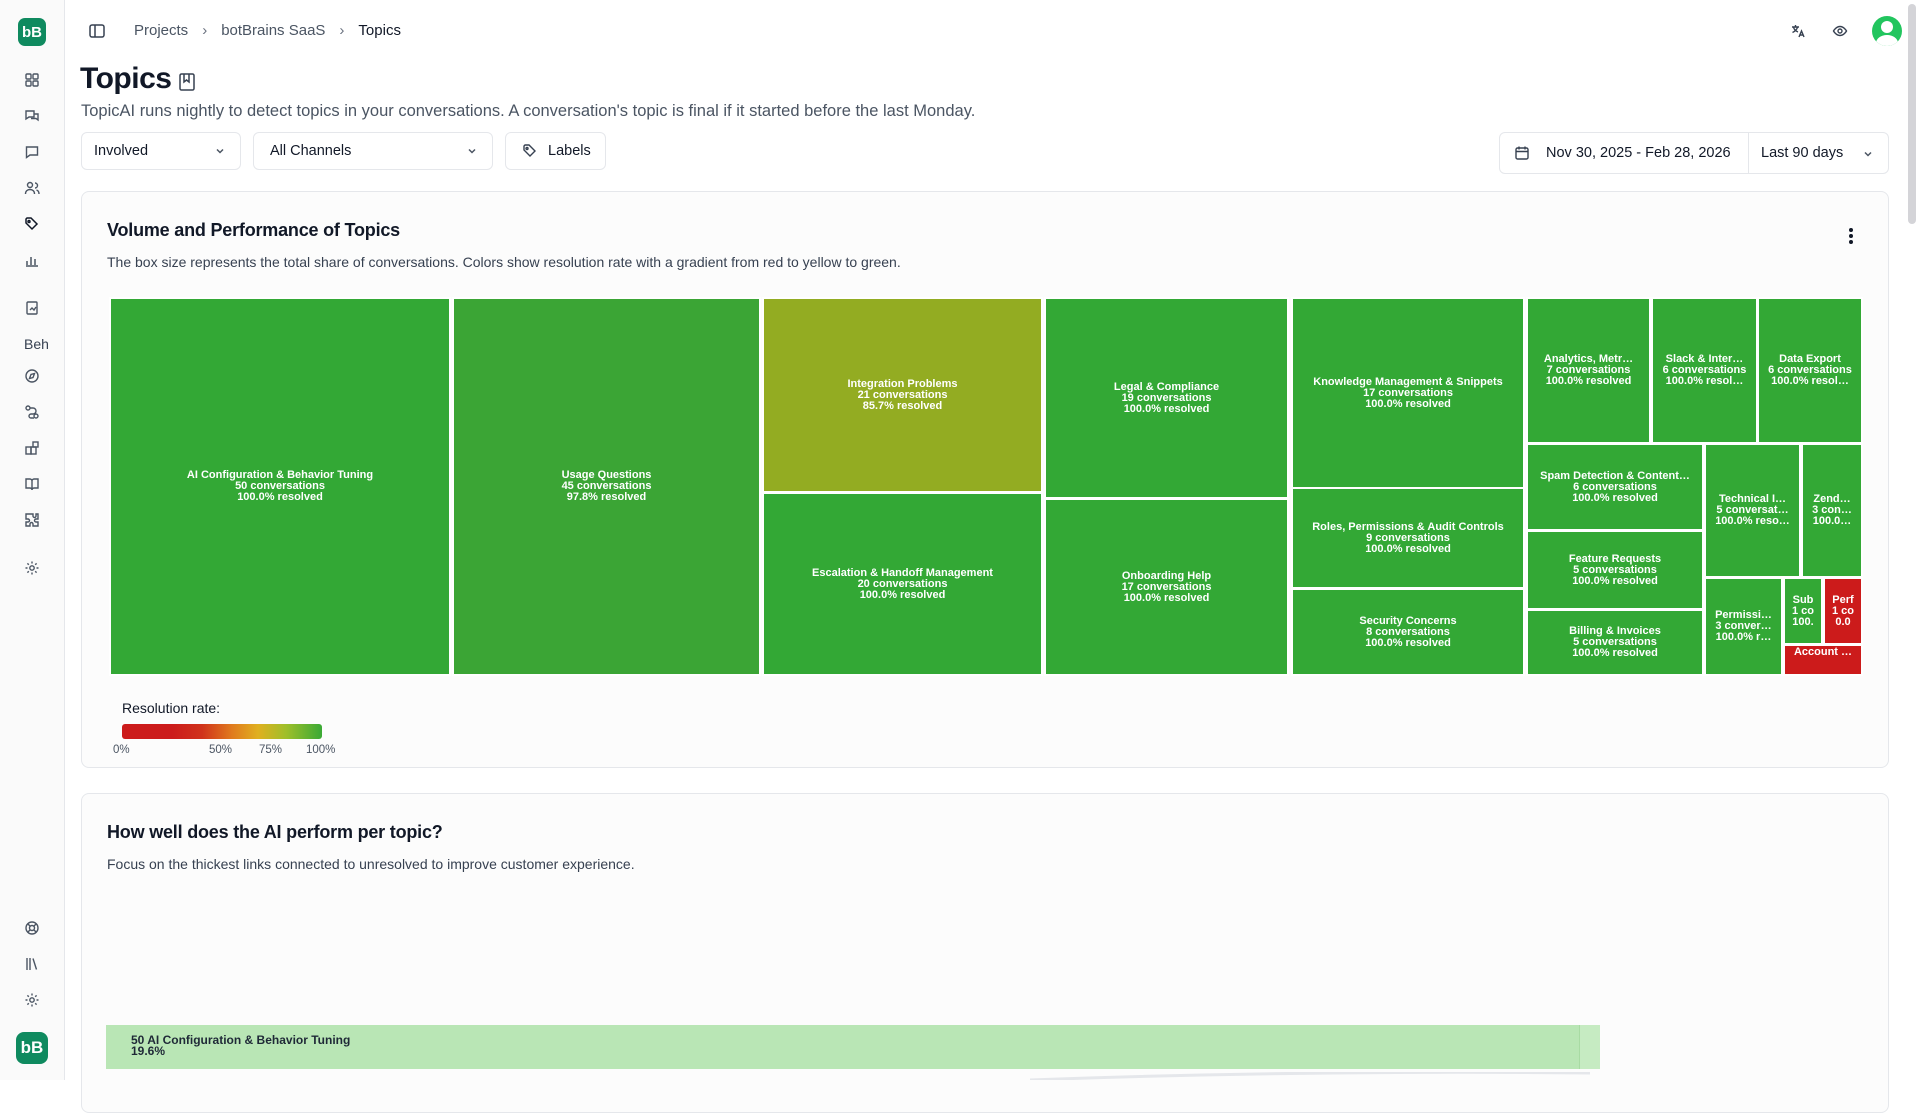 The image size is (1920, 1113). Describe the element at coordinates (32, 116) in the screenshot. I see `conversations-icon` at that location.